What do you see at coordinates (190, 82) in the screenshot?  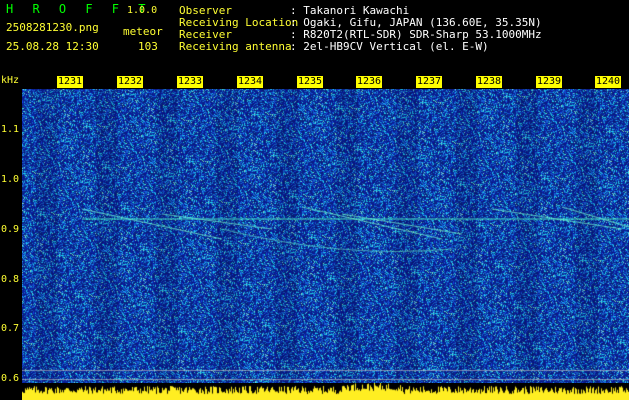 I see `time-tick-label: 1233` at bounding box center [190, 82].